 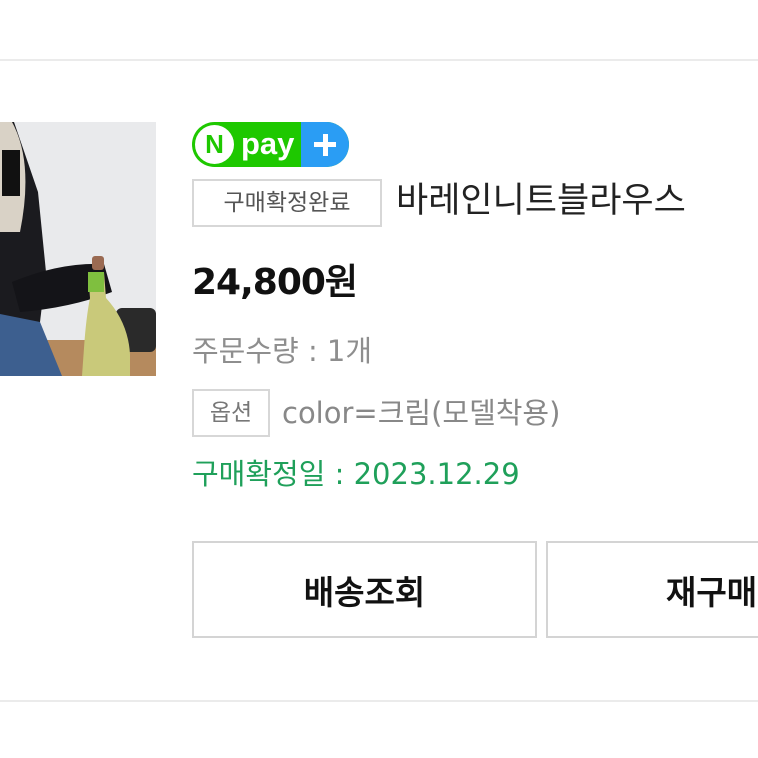 What do you see at coordinates (214, 144) in the screenshot?
I see `npay-n-logo: N` at bounding box center [214, 144].